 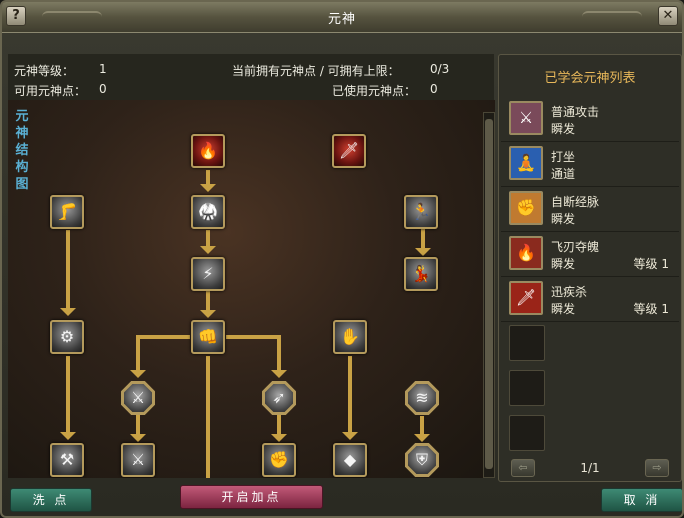 I want to click on used-points-value: 0, so click(x=434, y=89).